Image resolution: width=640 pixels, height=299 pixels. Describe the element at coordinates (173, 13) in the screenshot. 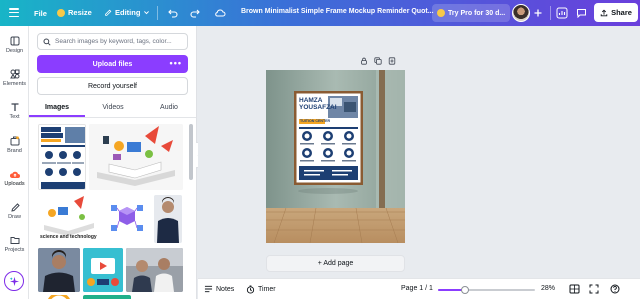

I see `undo-icon` at that location.